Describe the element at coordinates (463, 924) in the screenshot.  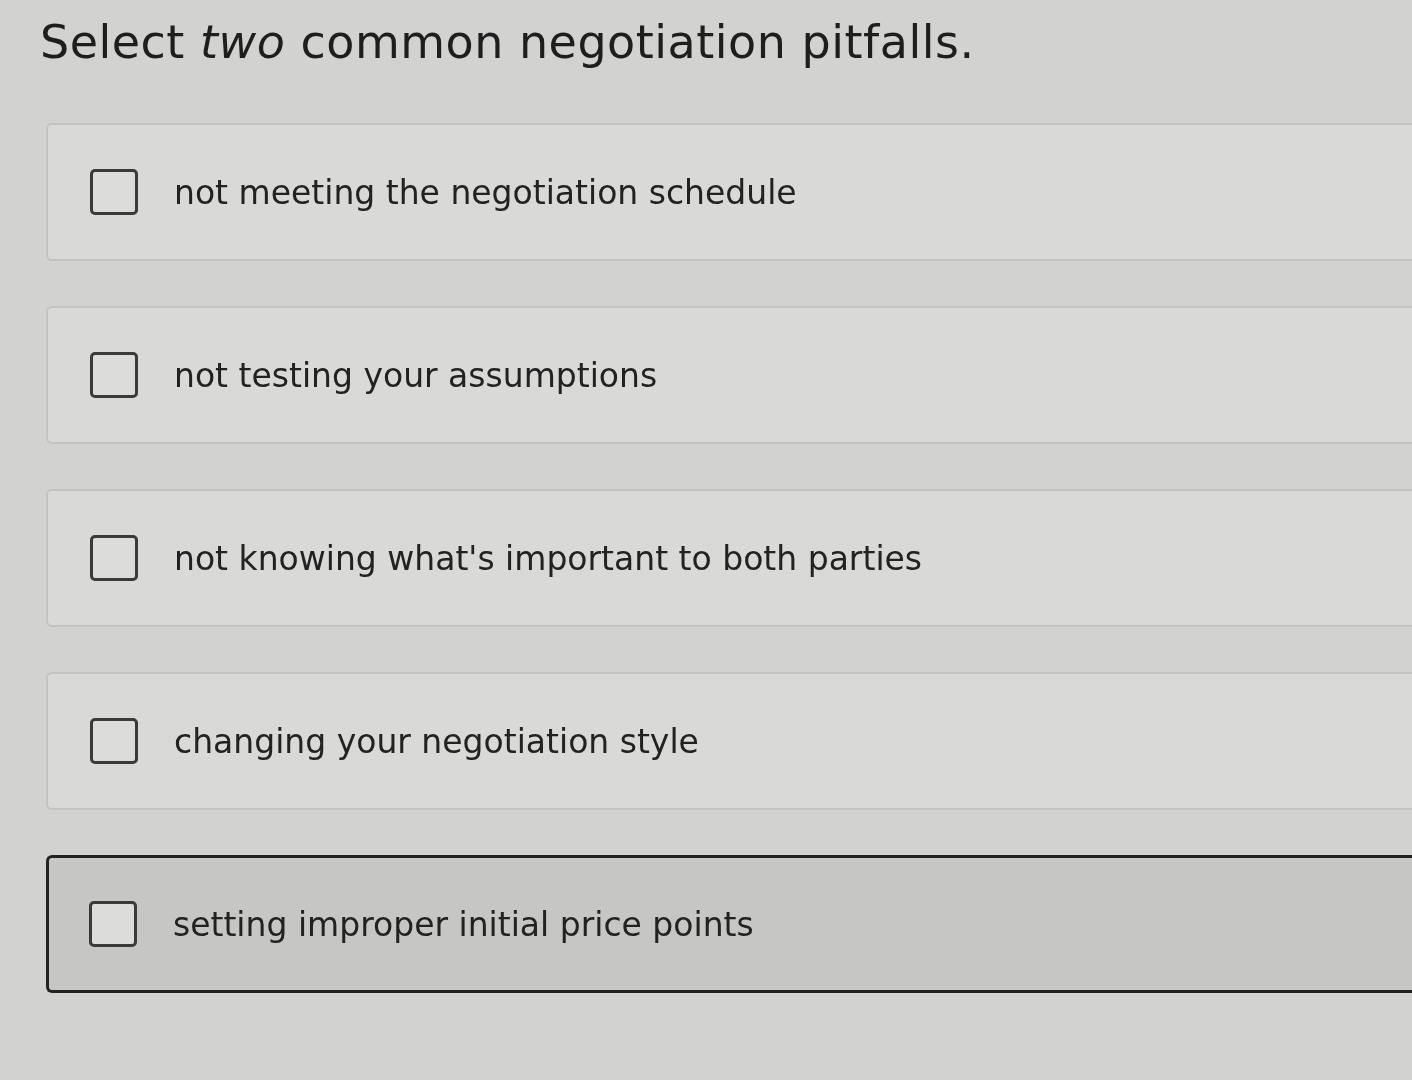
I see `option-label: setting improper initial price points` at that location.